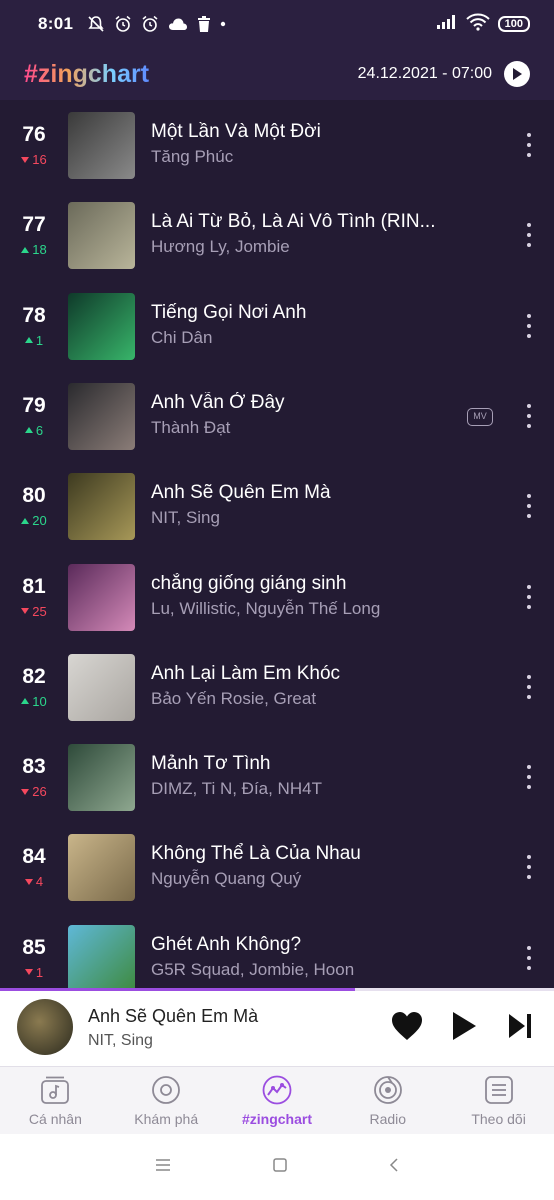  Describe the element at coordinates (296, 132) in the screenshot. I see `song-title: Một Lần Và Một Đời` at that location.